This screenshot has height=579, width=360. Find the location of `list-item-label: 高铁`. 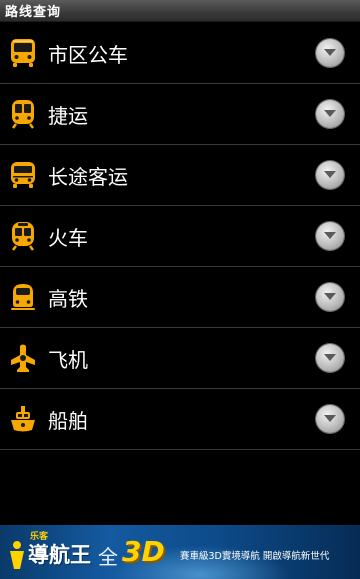

list-item-label: 高铁 is located at coordinates (68, 298).